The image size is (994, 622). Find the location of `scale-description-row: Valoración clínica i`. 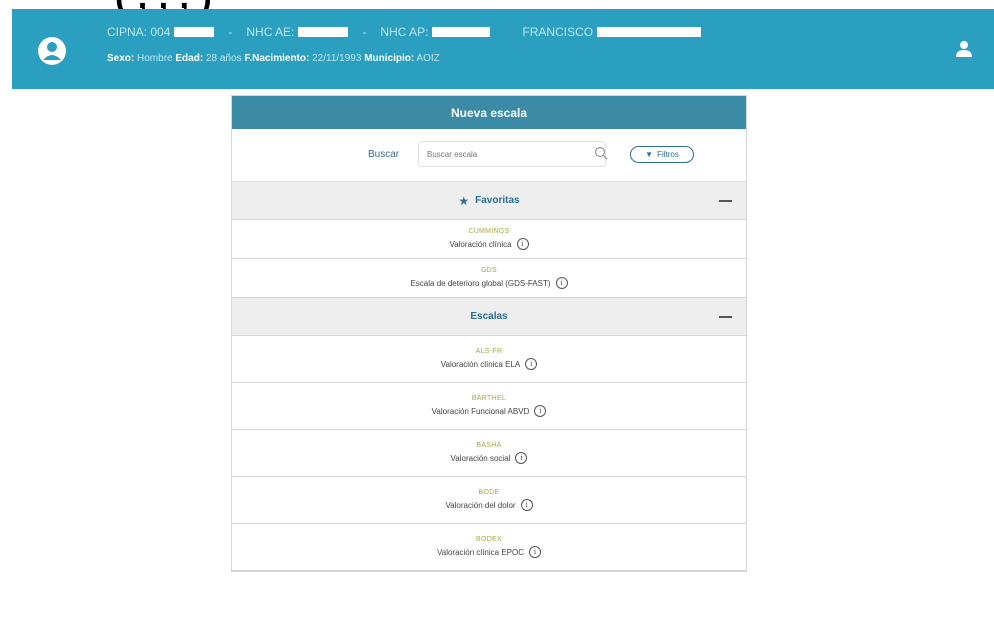

scale-description-row: Valoración clínica i is located at coordinates (489, 244).